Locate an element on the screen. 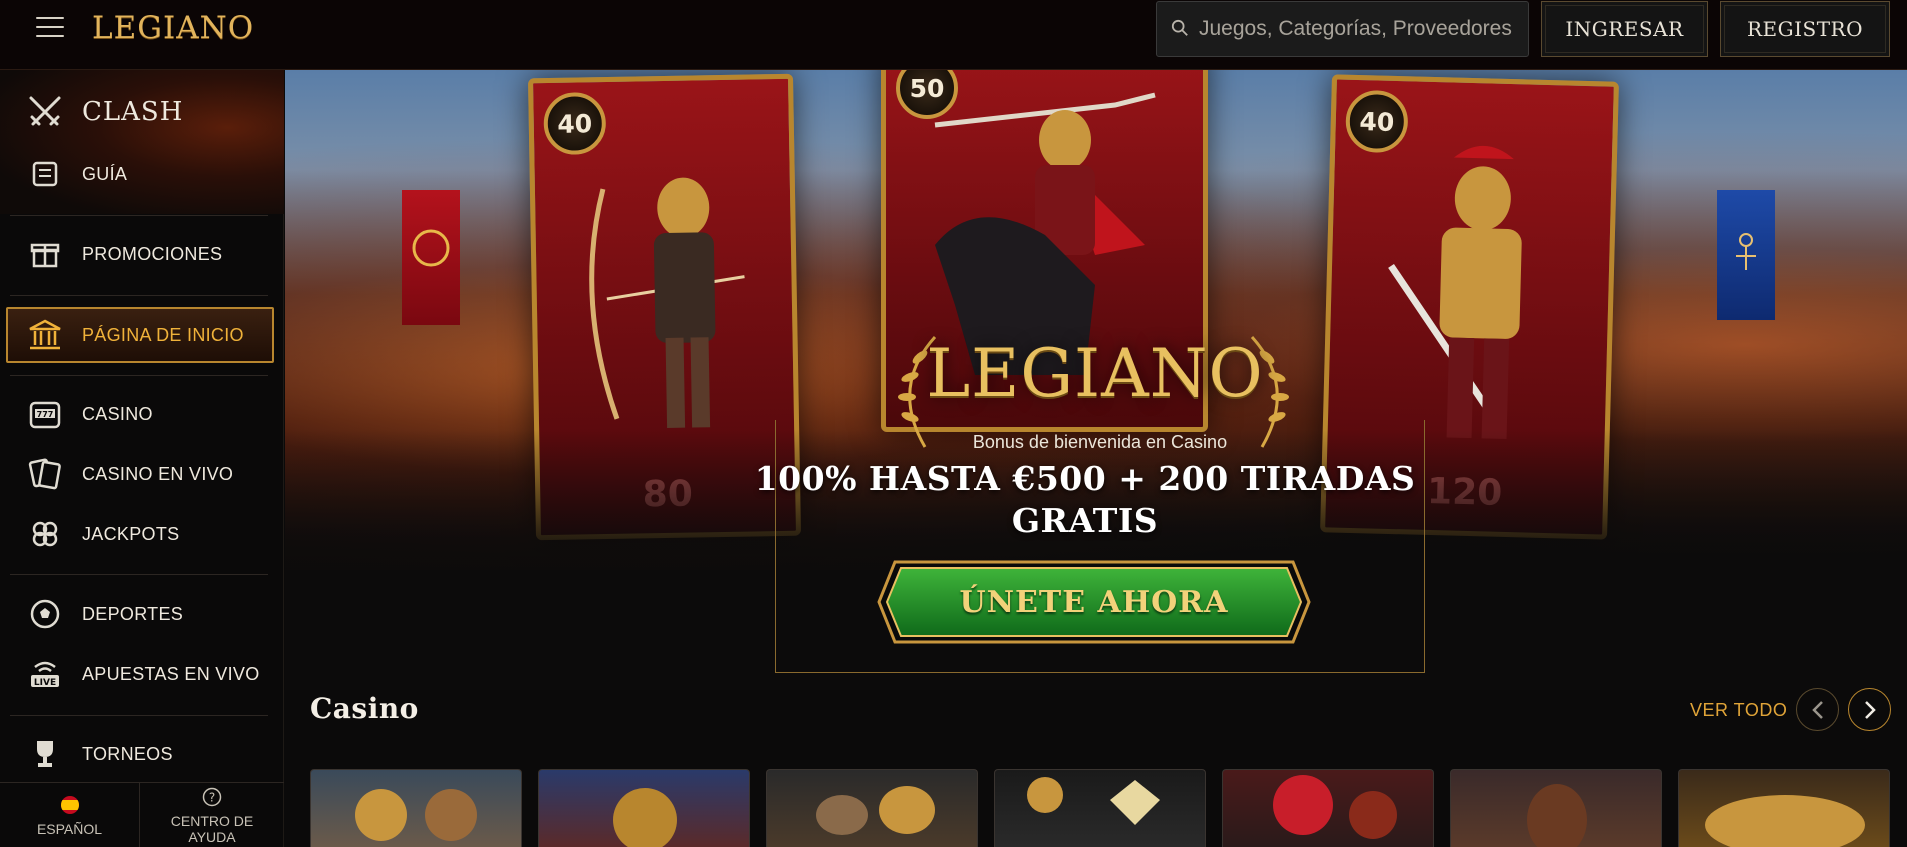 This screenshot has height=847, width=1907. sidebar-item-clash: CLASH is located at coordinates (142, 112).